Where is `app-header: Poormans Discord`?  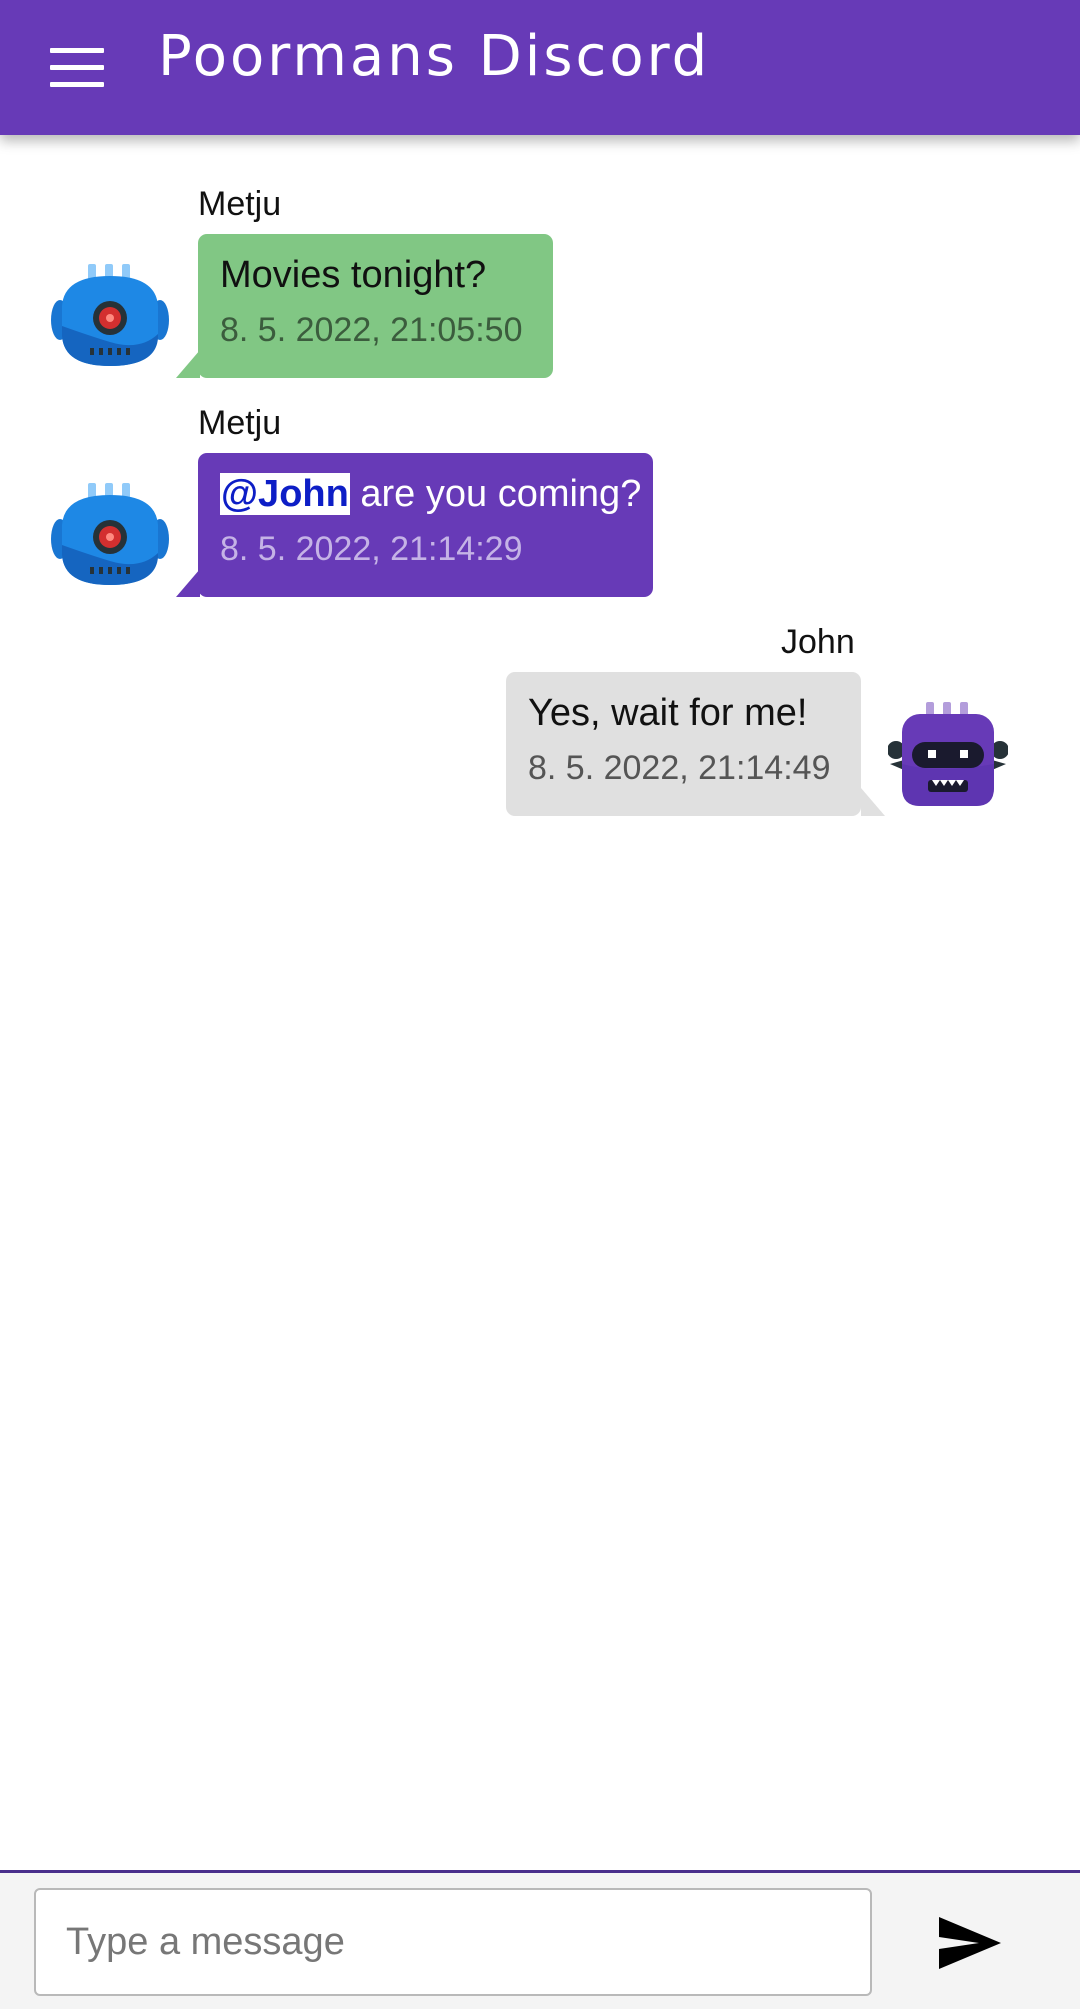
app-header: Poormans Discord is located at coordinates (540, 67).